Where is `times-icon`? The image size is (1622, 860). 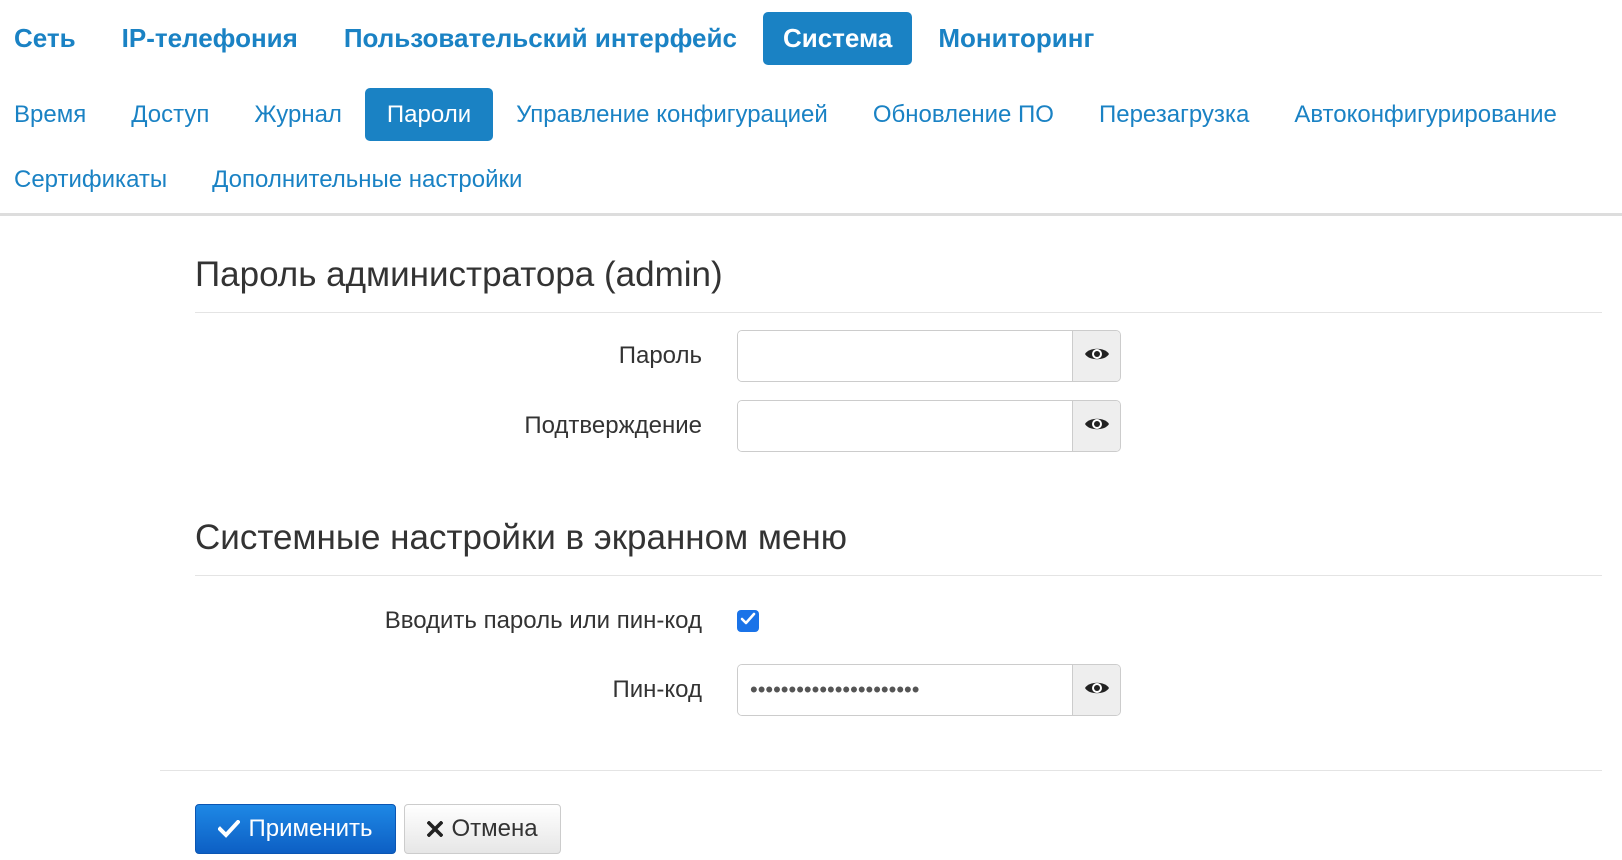 times-icon is located at coordinates (435, 829).